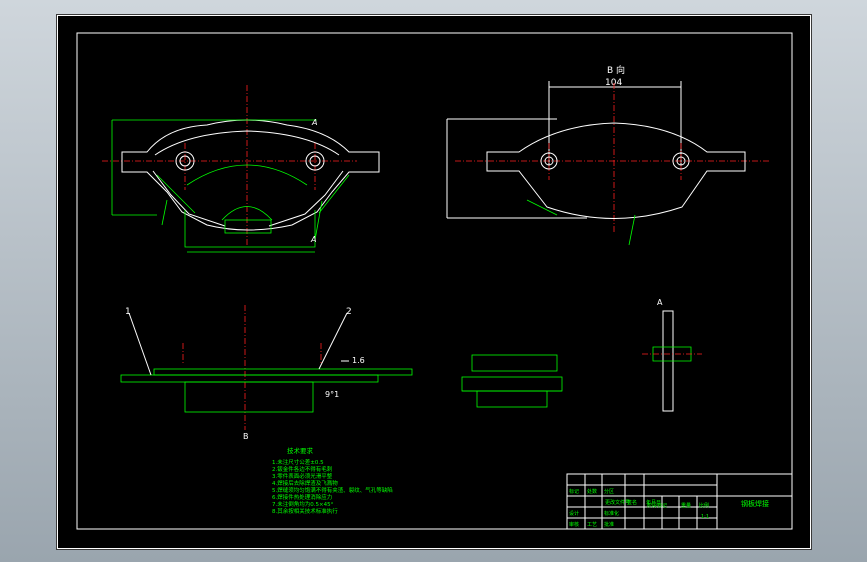  What do you see at coordinates (332, 490) in the screenshot?
I see `tech-req-line: 5.焊缝须均匀饱满不得有夹渣、裂纹、气孔等缺陷` at bounding box center [332, 490].